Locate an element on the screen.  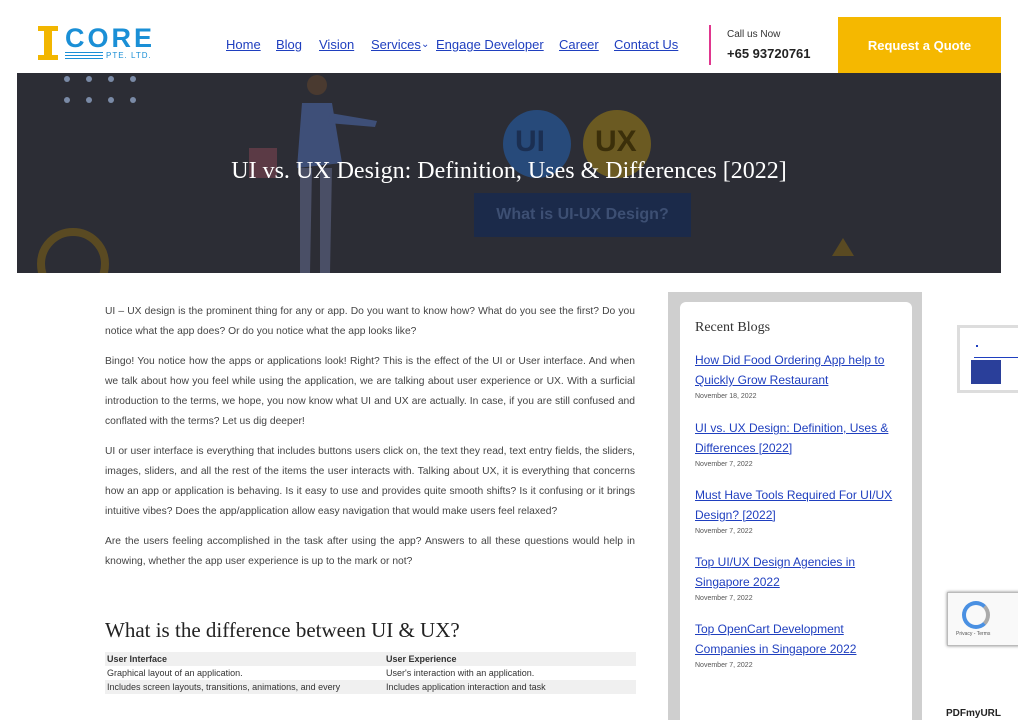
recaptcha-badge: Privacy - Terms is located at coordinates (982, 619).